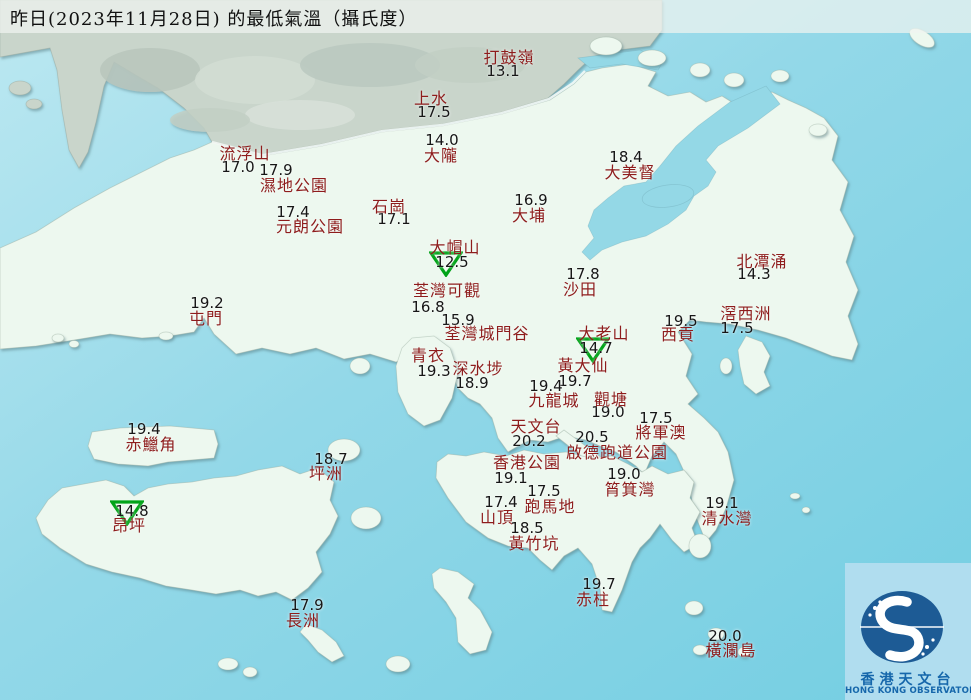 The height and width of the screenshot is (700, 971). What do you see at coordinates (583, 365) in the screenshot?
I see `station-name-label: 黃大仙` at bounding box center [583, 365].